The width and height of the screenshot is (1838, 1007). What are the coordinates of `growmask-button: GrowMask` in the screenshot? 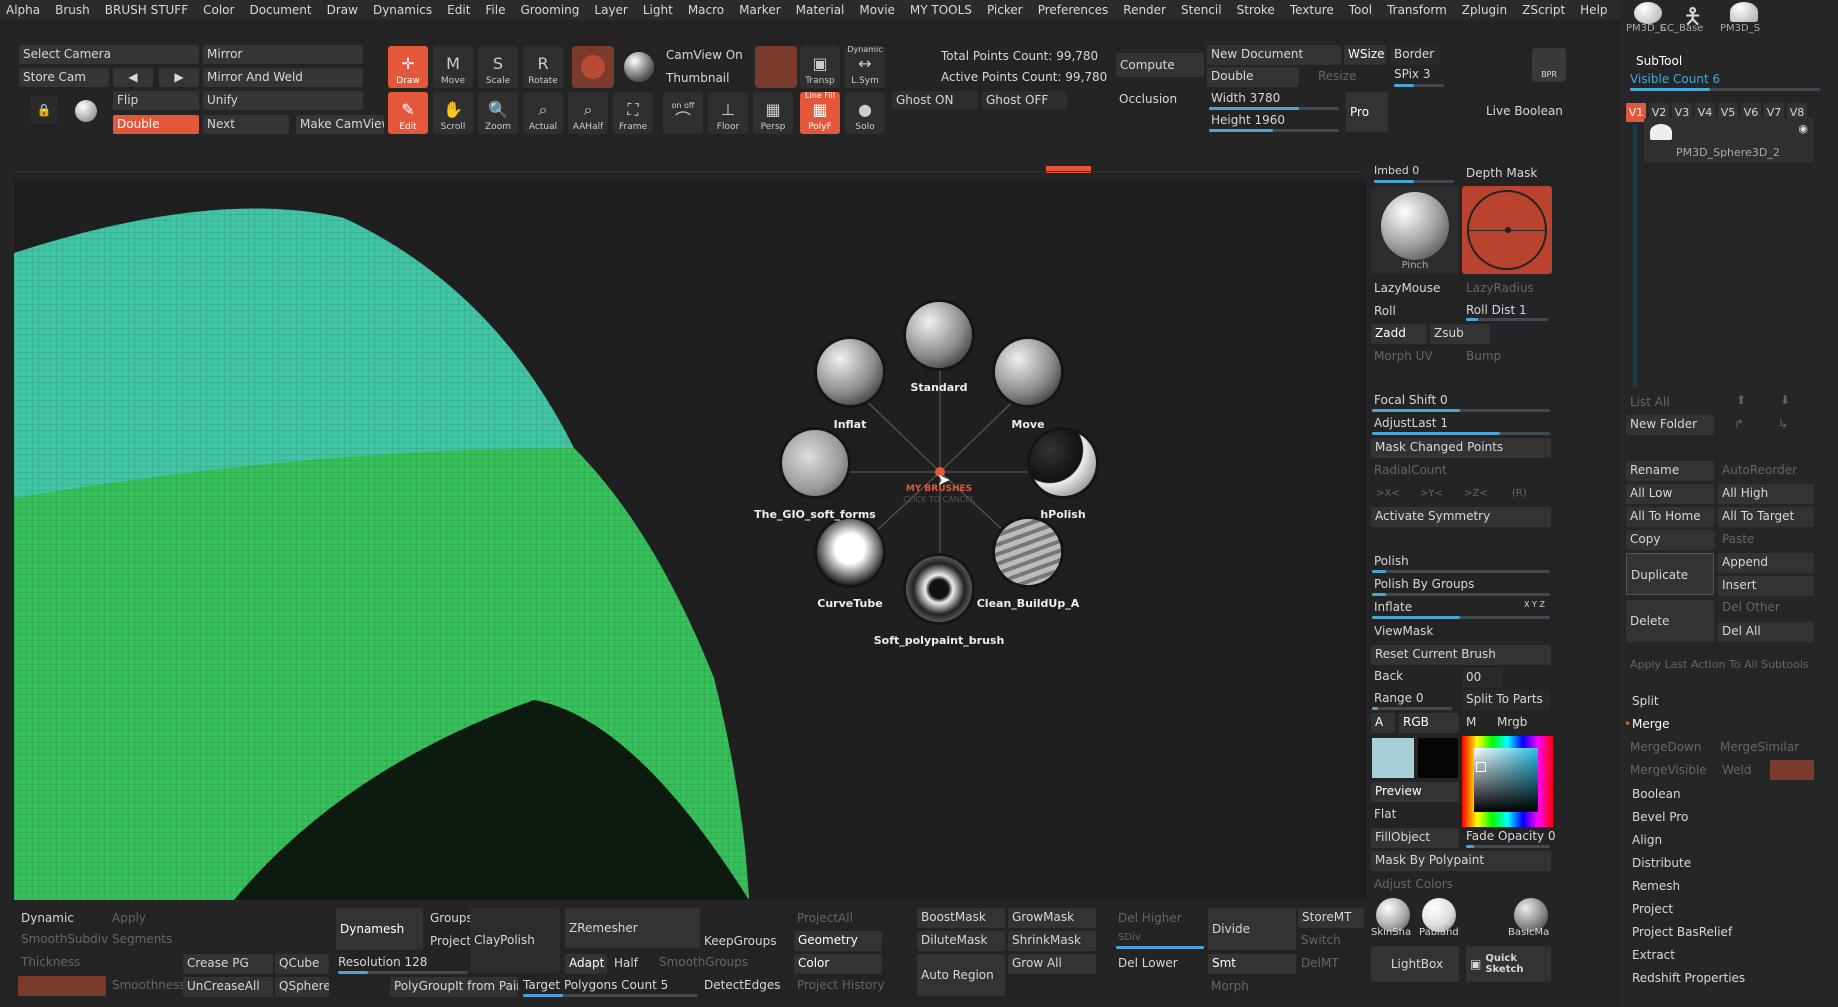 It's located at (1052, 918).